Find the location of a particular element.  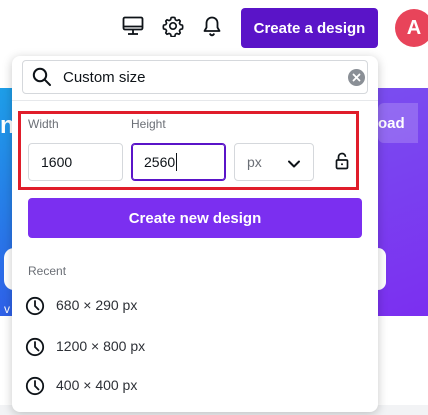

background-search-pill-right is located at coordinates (382, 269).